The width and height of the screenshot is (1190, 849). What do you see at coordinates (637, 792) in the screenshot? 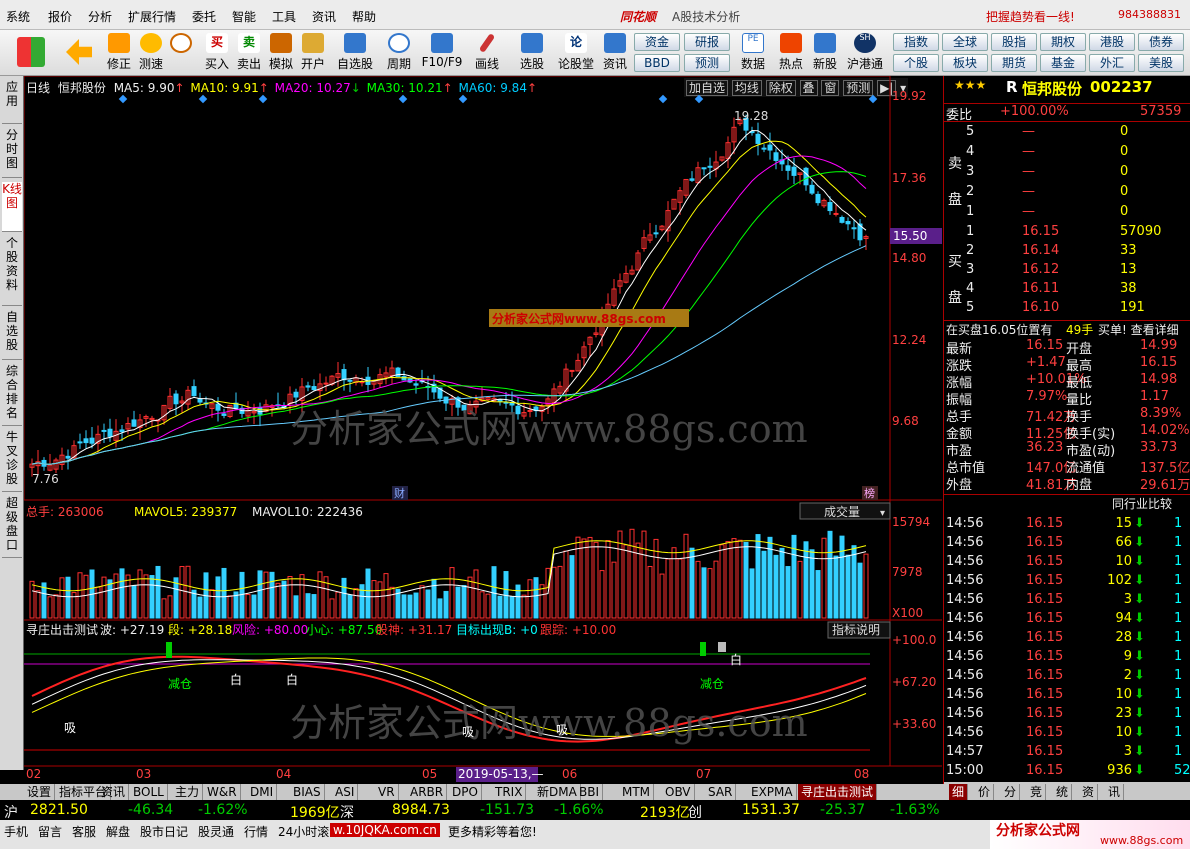
I see `indicator-tab: MTM` at bounding box center [637, 792].